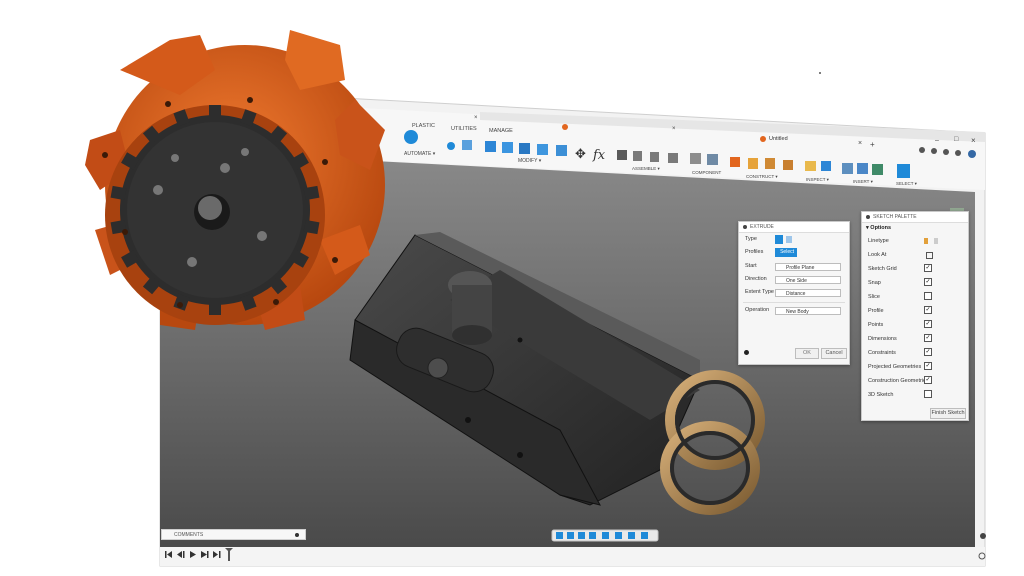 This screenshot has height=576, width=1024. What do you see at coordinates (602, 535) in the screenshot?
I see `nav-icons` at bounding box center [602, 535].